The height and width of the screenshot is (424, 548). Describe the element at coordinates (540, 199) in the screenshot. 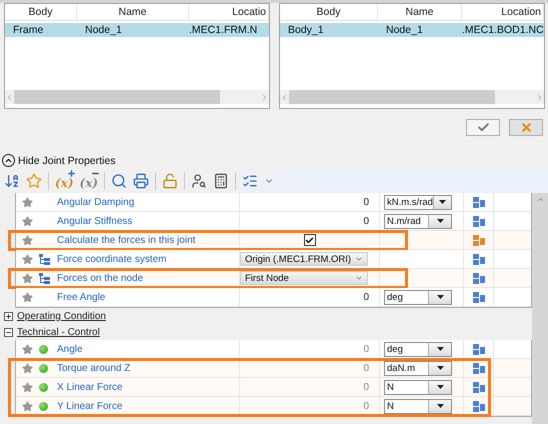

I see `scroll-up-icon` at that location.